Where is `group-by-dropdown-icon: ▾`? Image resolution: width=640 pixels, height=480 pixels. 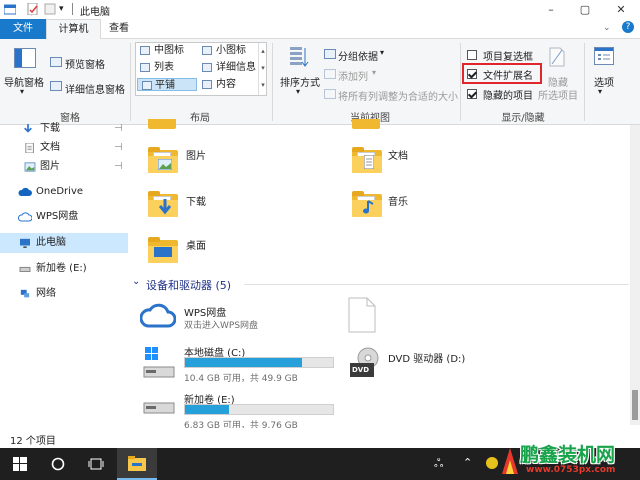
group-by-dropdown-icon: ▾ is located at coordinates (382, 52).